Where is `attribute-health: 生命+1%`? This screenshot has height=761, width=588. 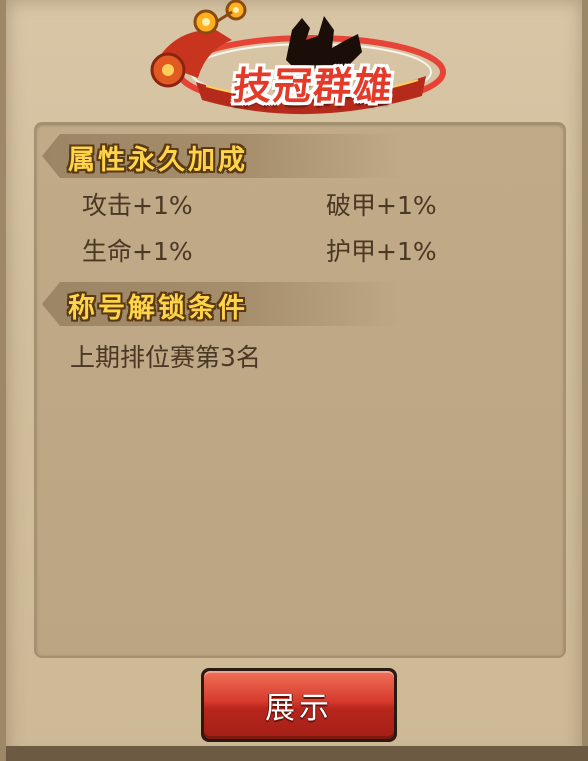
attribute-health: 生命+1% is located at coordinates (137, 251).